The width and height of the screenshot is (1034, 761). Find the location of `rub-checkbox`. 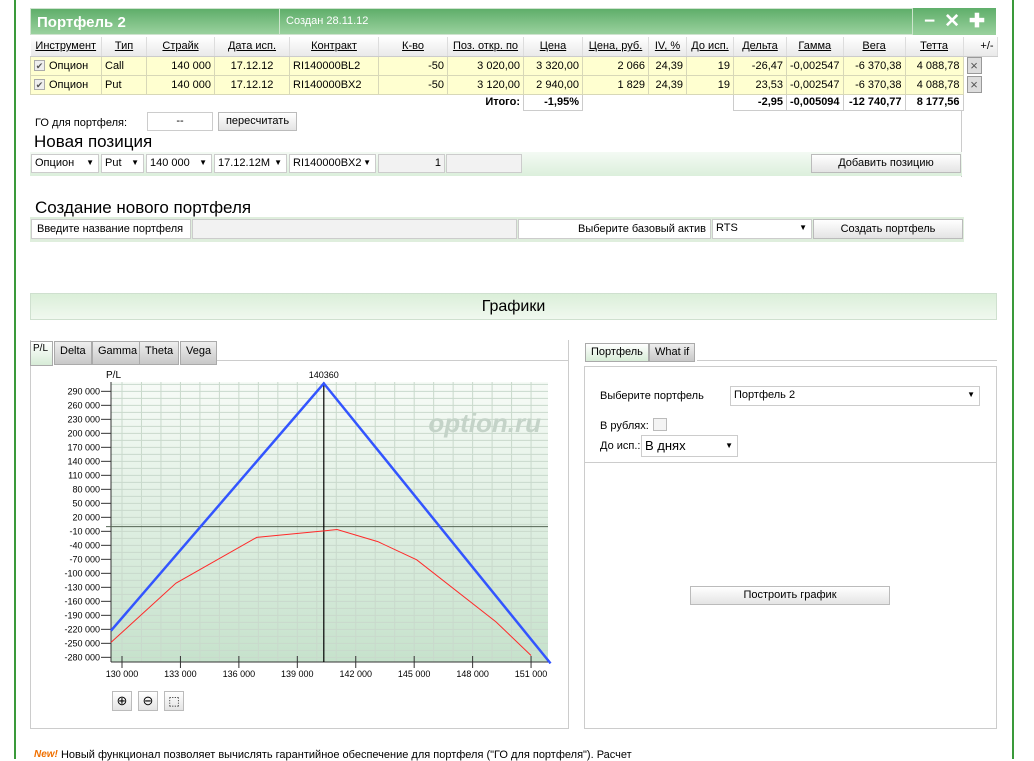

rub-checkbox is located at coordinates (660, 424).